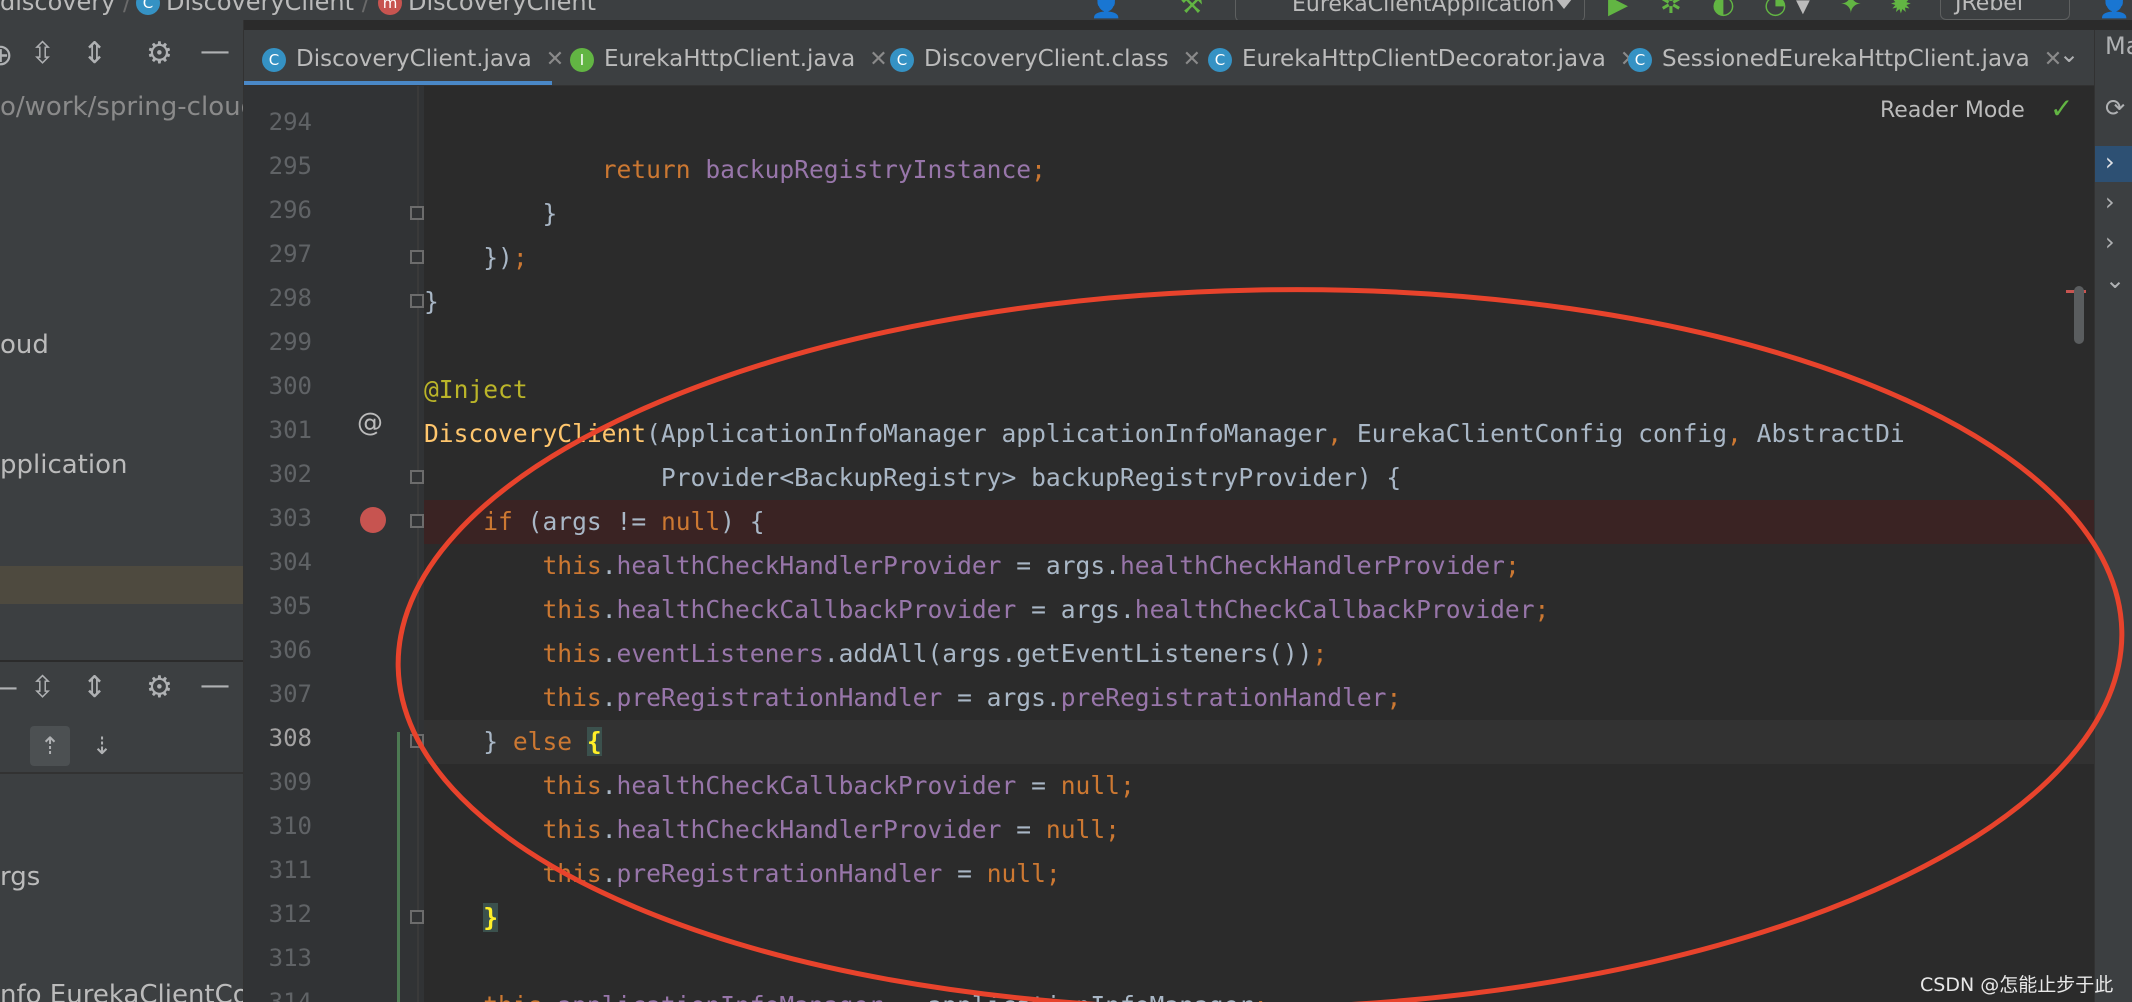 Image resolution: width=2132 pixels, height=1002 pixels. Describe the element at coordinates (102, 746) in the screenshot. I see `step-into-icon: ⇣` at that location.